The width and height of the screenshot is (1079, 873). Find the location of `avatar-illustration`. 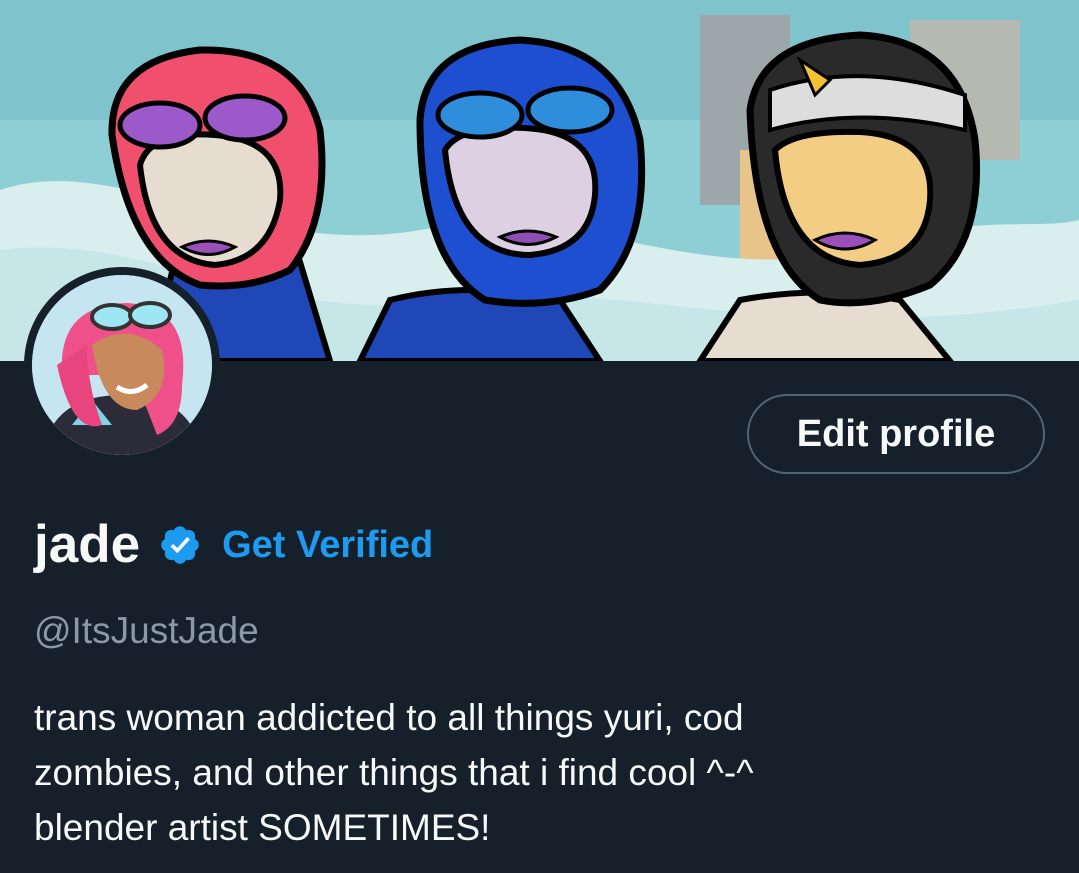

avatar-illustration is located at coordinates (122, 365).